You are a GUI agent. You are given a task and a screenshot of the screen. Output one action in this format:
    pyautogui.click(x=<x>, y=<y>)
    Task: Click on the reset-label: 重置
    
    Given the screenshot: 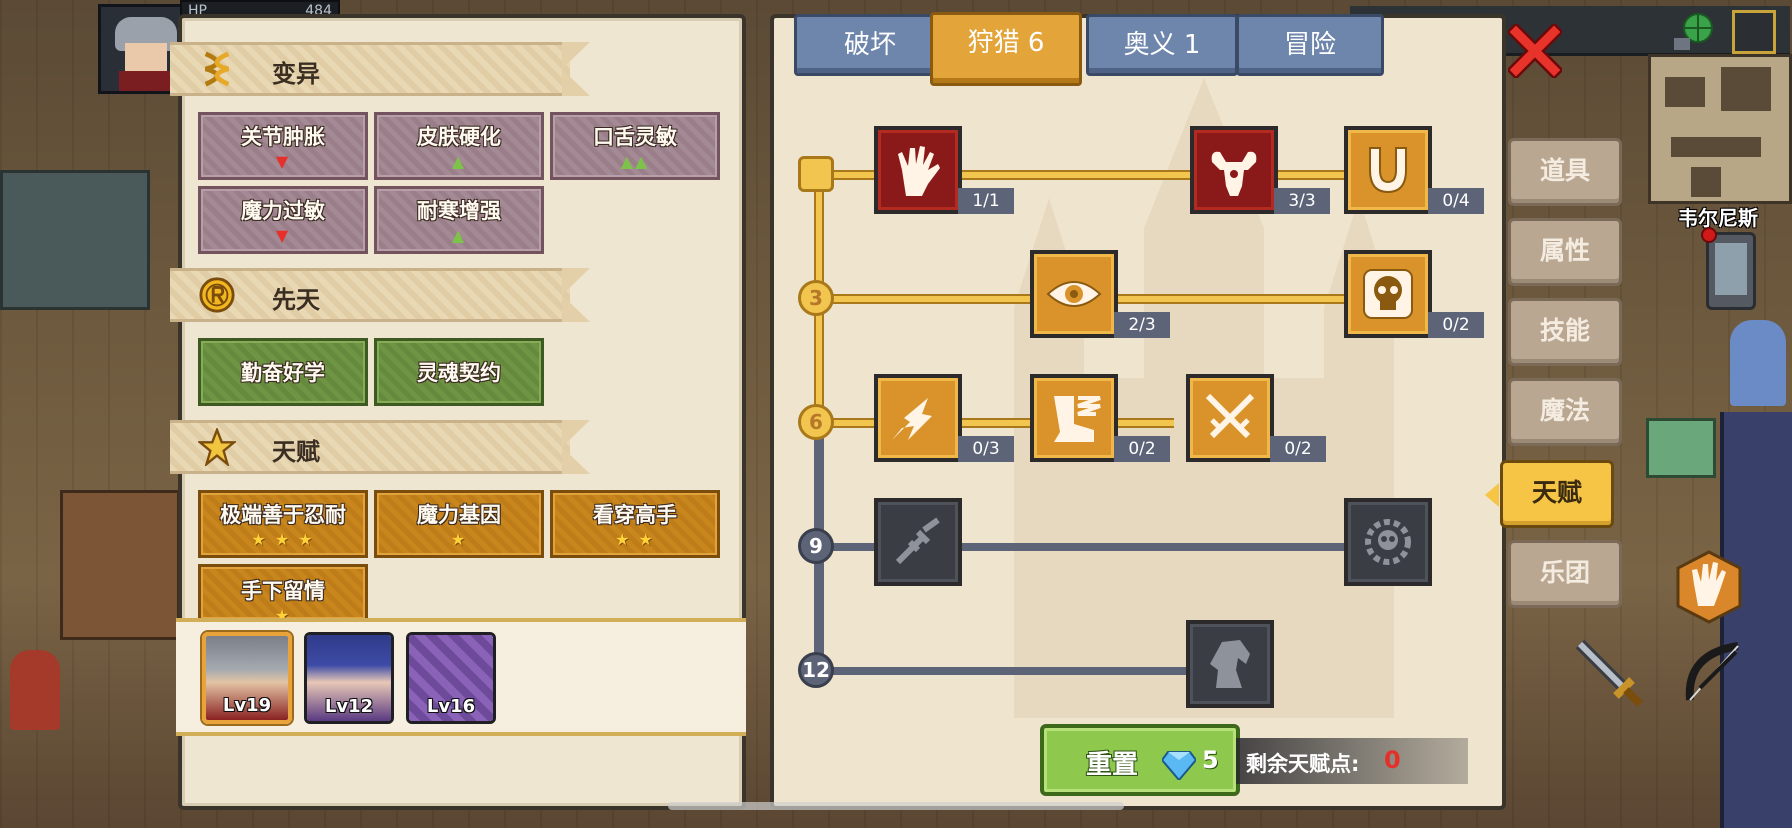 What is the action you would take?
    pyautogui.click(x=1112, y=765)
    